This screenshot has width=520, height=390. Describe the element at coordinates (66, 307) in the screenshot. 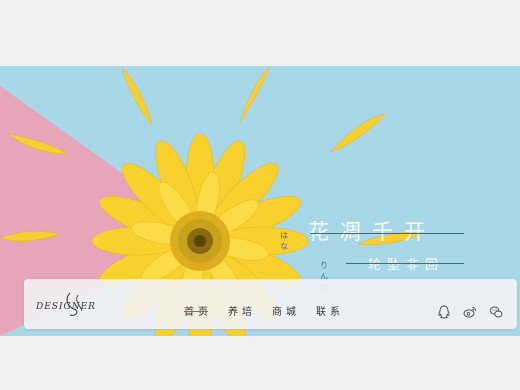

I see `logo-text: DESIGNER` at that location.